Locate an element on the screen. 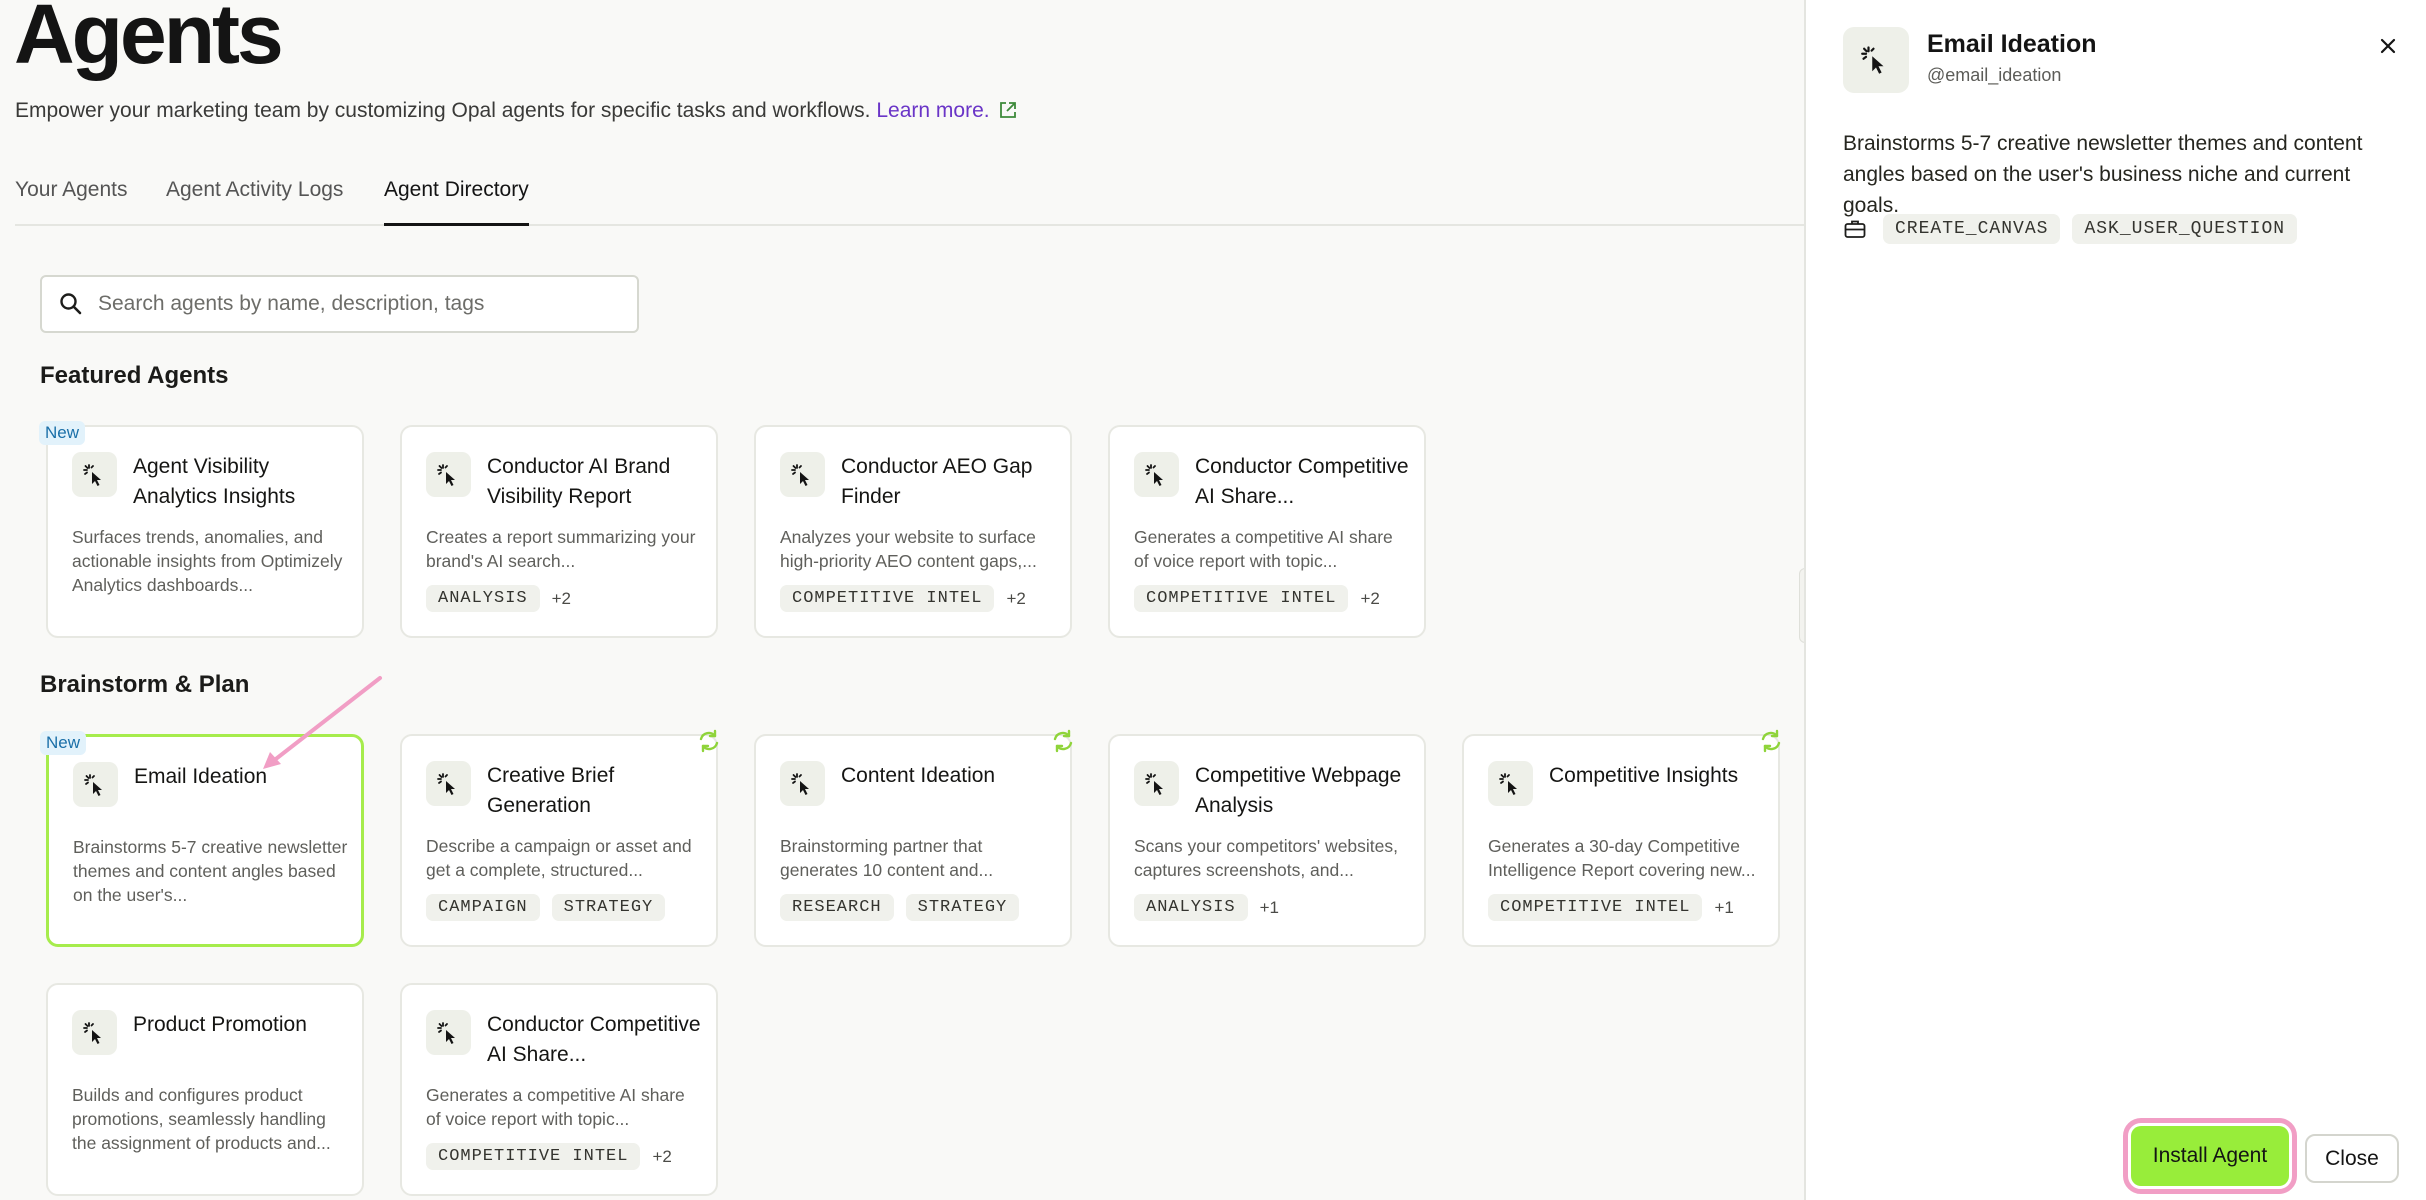  drawer-title: Email Ideation is located at coordinates (2012, 44).